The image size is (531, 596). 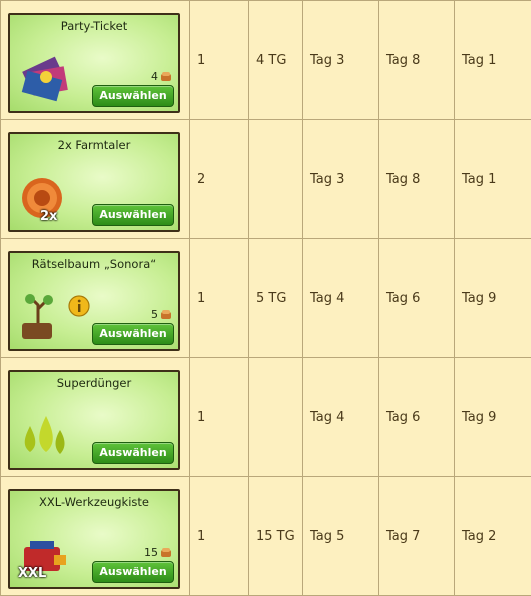 What do you see at coordinates (46, 316) in the screenshot?
I see `riddle-tree-icon` at bounding box center [46, 316].